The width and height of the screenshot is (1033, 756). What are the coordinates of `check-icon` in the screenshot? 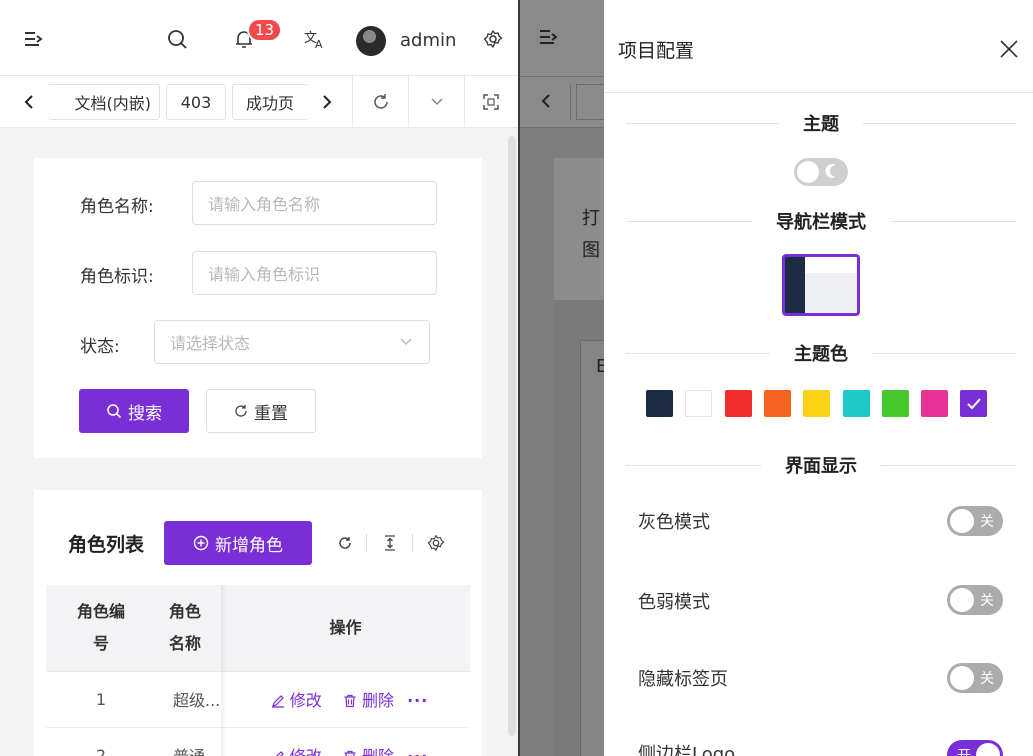 It's located at (974, 403).